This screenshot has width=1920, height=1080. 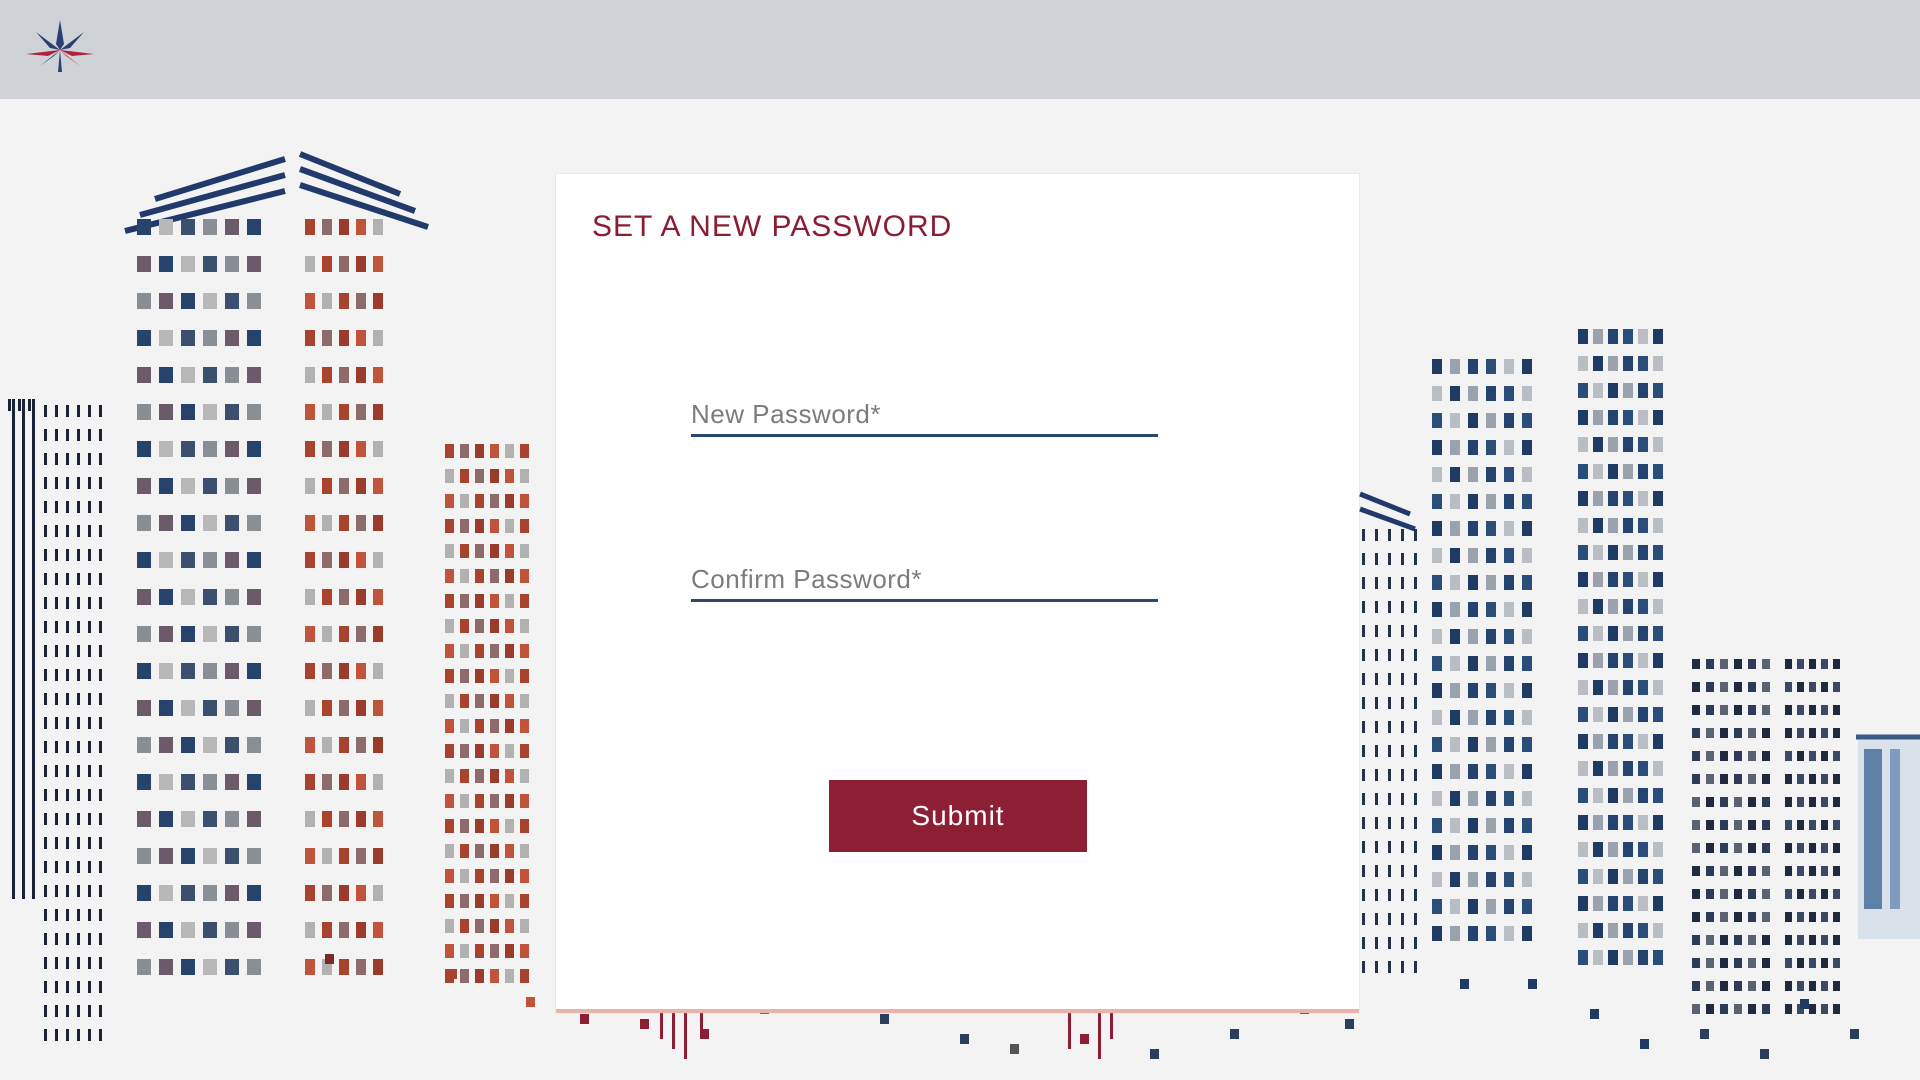 I want to click on new-password-input, so click(x=924, y=414).